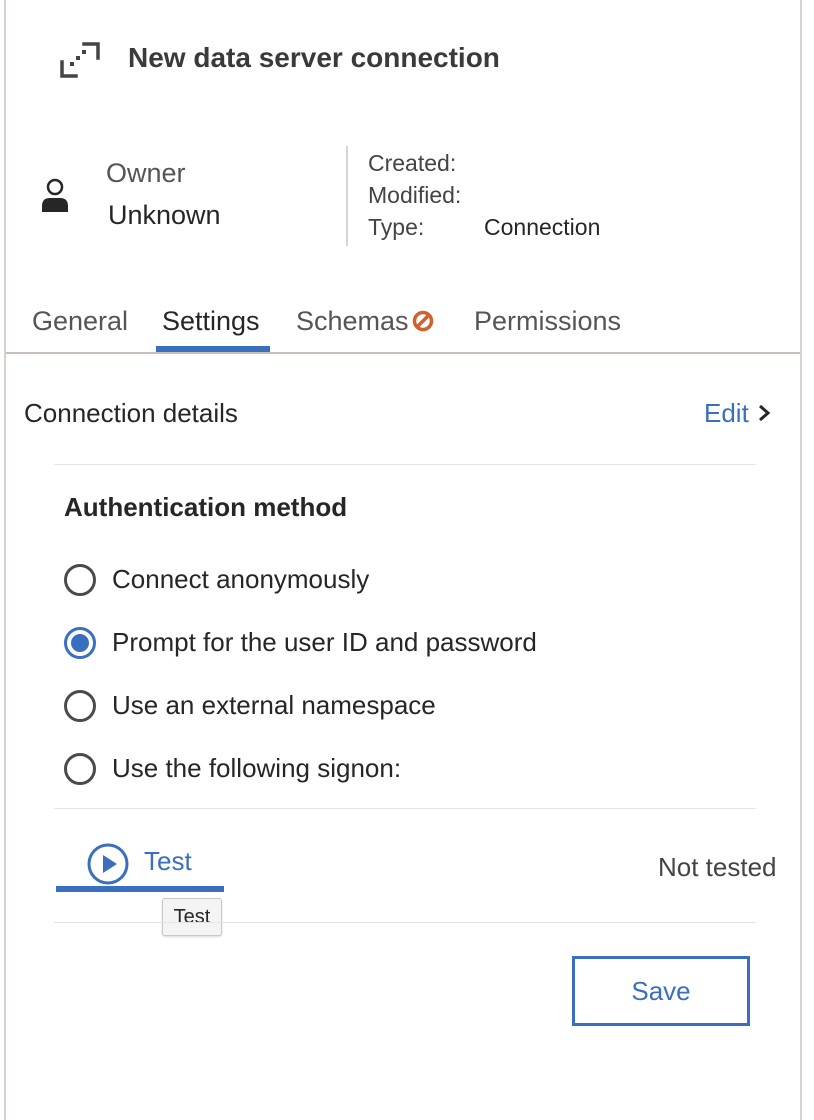  I want to click on edit-label: Edit, so click(726, 413).